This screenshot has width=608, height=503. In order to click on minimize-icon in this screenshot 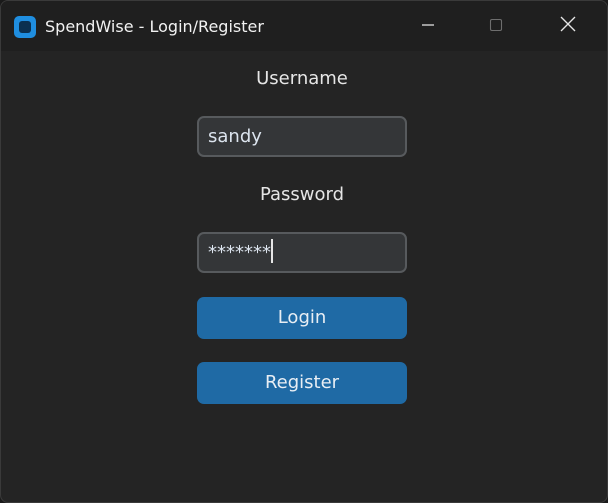, I will do `click(428, 26)`.